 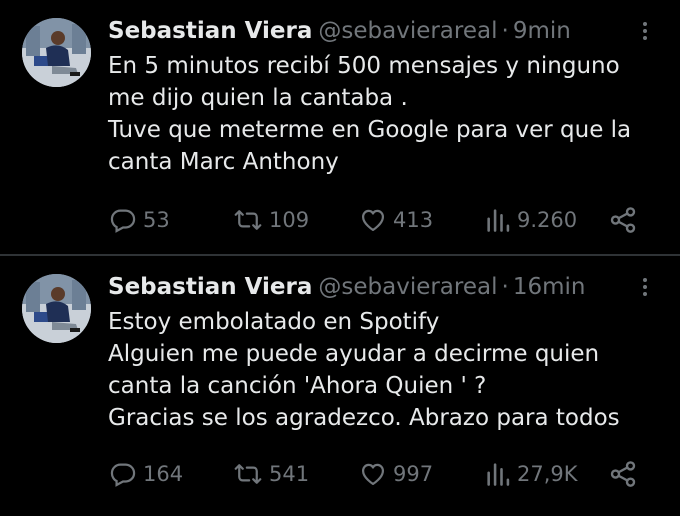 What do you see at coordinates (289, 474) in the screenshot?
I see `retweet-count: 541` at bounding box center [289, 474].